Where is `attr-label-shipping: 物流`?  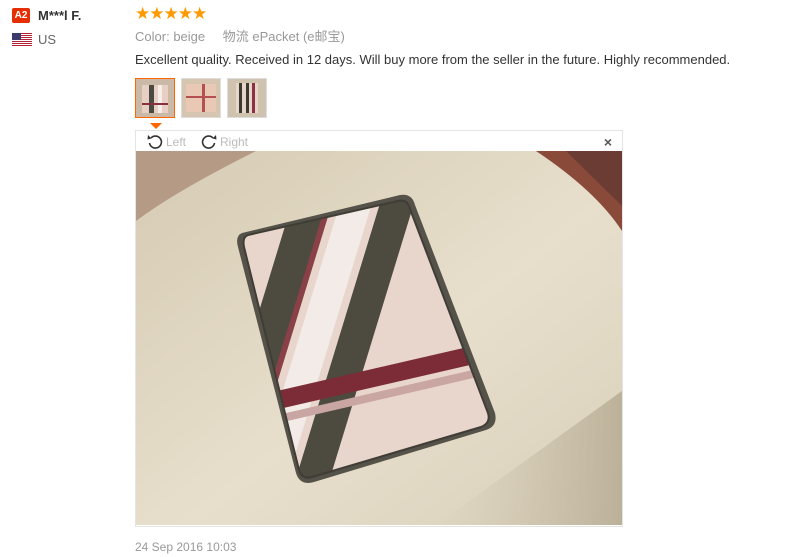 attr-label-shipping: 物流 is located at coordinates (235, 36).